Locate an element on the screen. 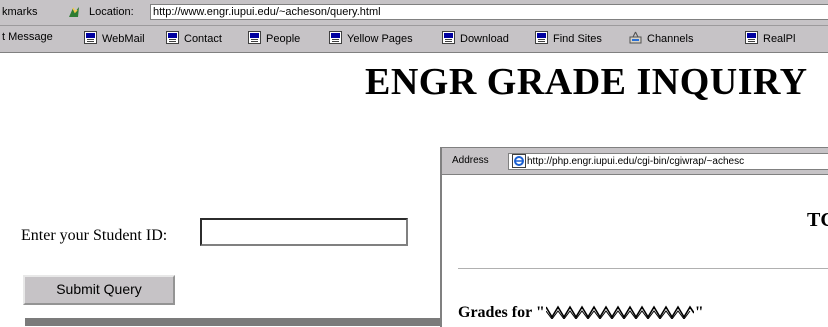 This screenshot has height=327, width=828. people-label: People is located at coordinates (283, 39).